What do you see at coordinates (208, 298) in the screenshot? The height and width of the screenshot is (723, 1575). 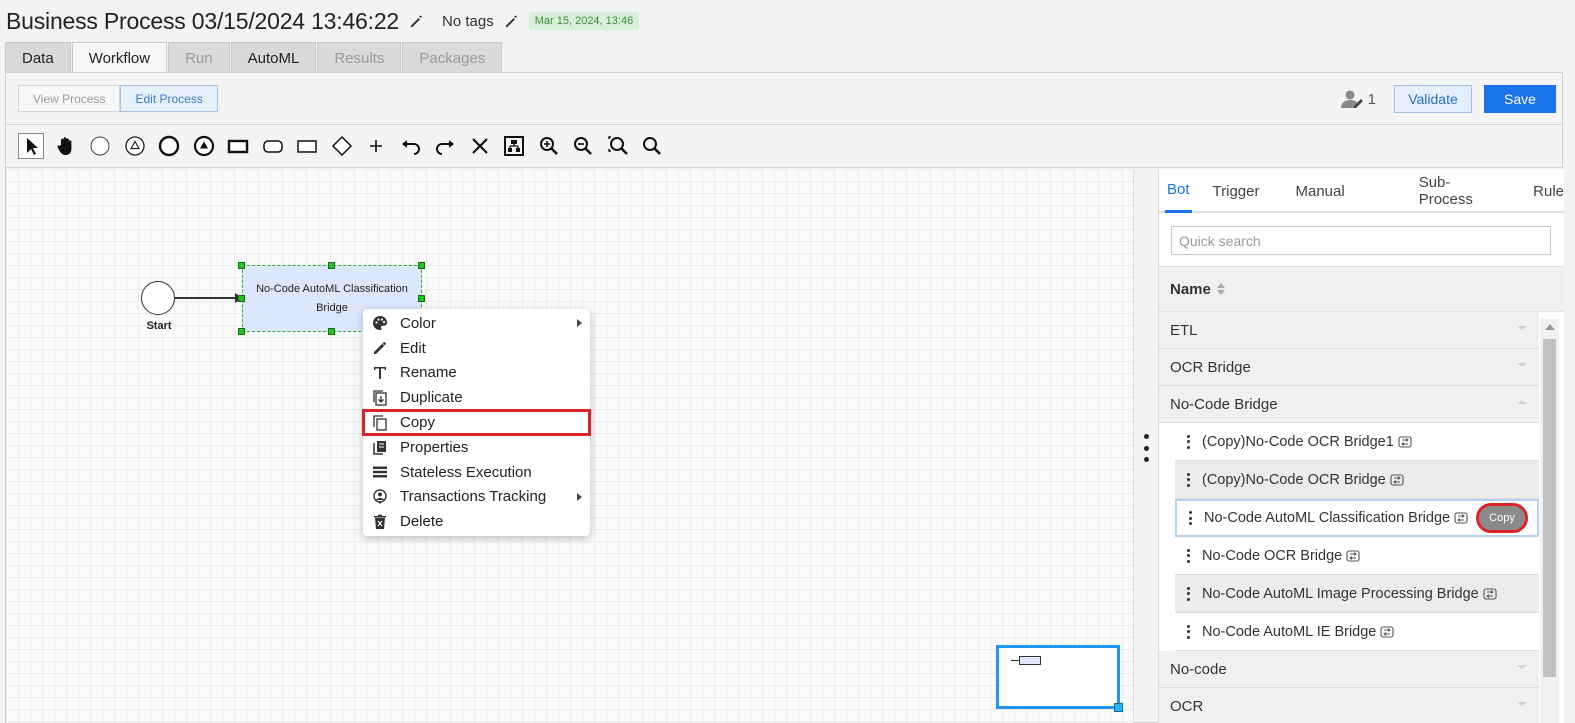 I see `sequence-flow` at bounding box center [208, 298].